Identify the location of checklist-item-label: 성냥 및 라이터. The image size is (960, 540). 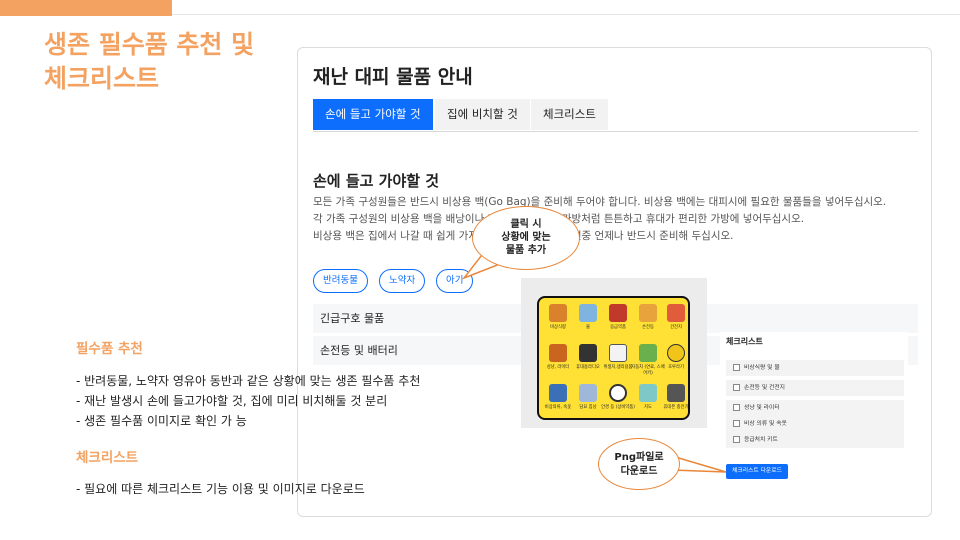
(762, 408).